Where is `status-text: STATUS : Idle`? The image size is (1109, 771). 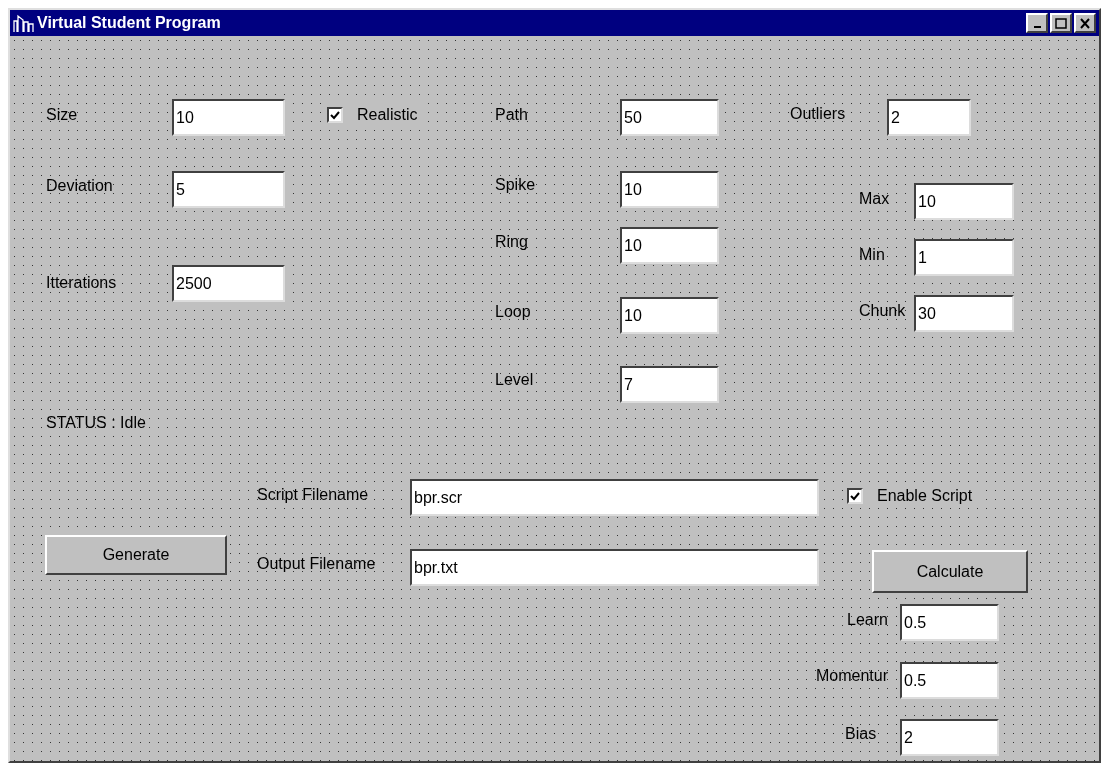 status-text: STATUS : Idle is located at coordinates (96, 423).